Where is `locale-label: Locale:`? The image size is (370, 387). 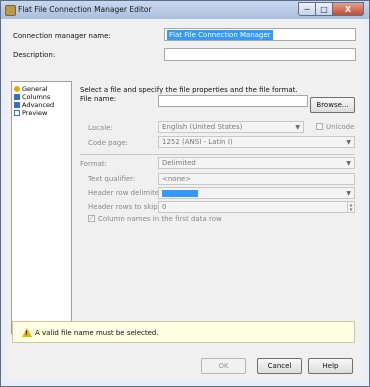
locale-label: Locale: is located at coordinates (100, 128).